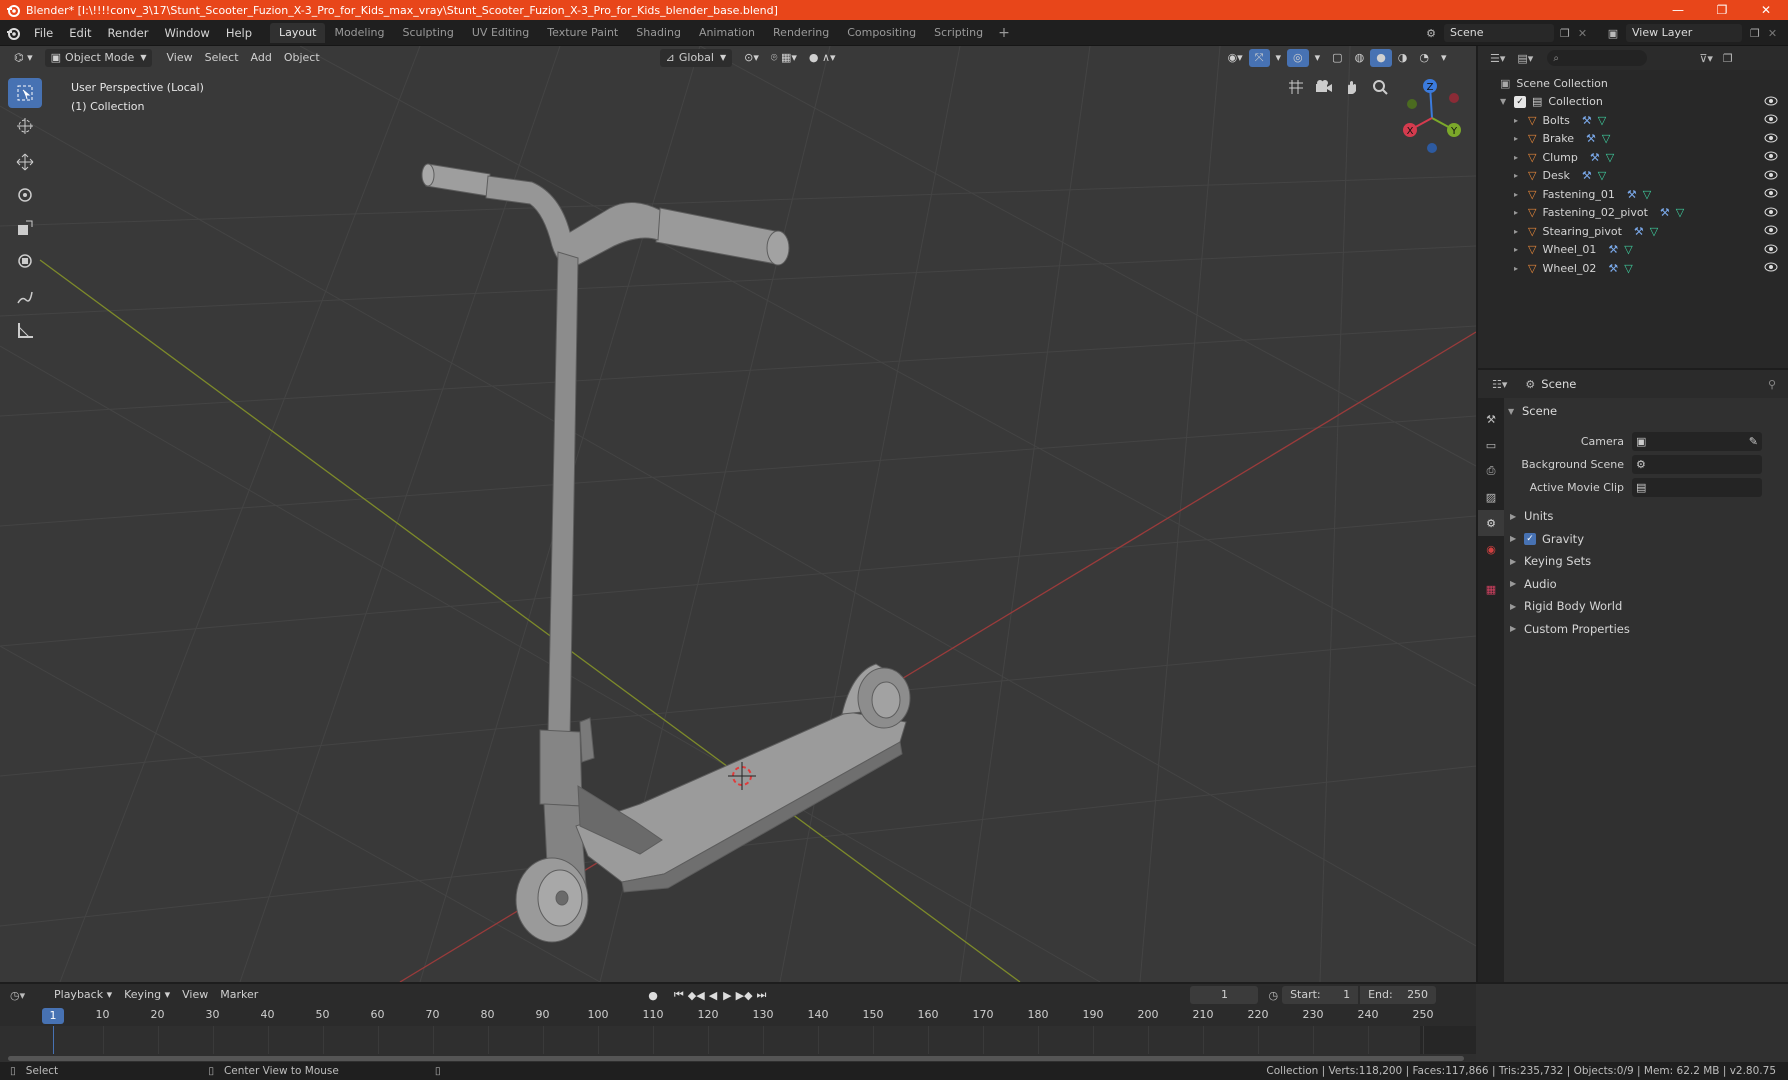 This screenshot has height=1080, width=1788. What do you see at coordinates (1722, 10) in the screenshot?
I see `restore-button: ❐` at bounding box center [1722, 10].